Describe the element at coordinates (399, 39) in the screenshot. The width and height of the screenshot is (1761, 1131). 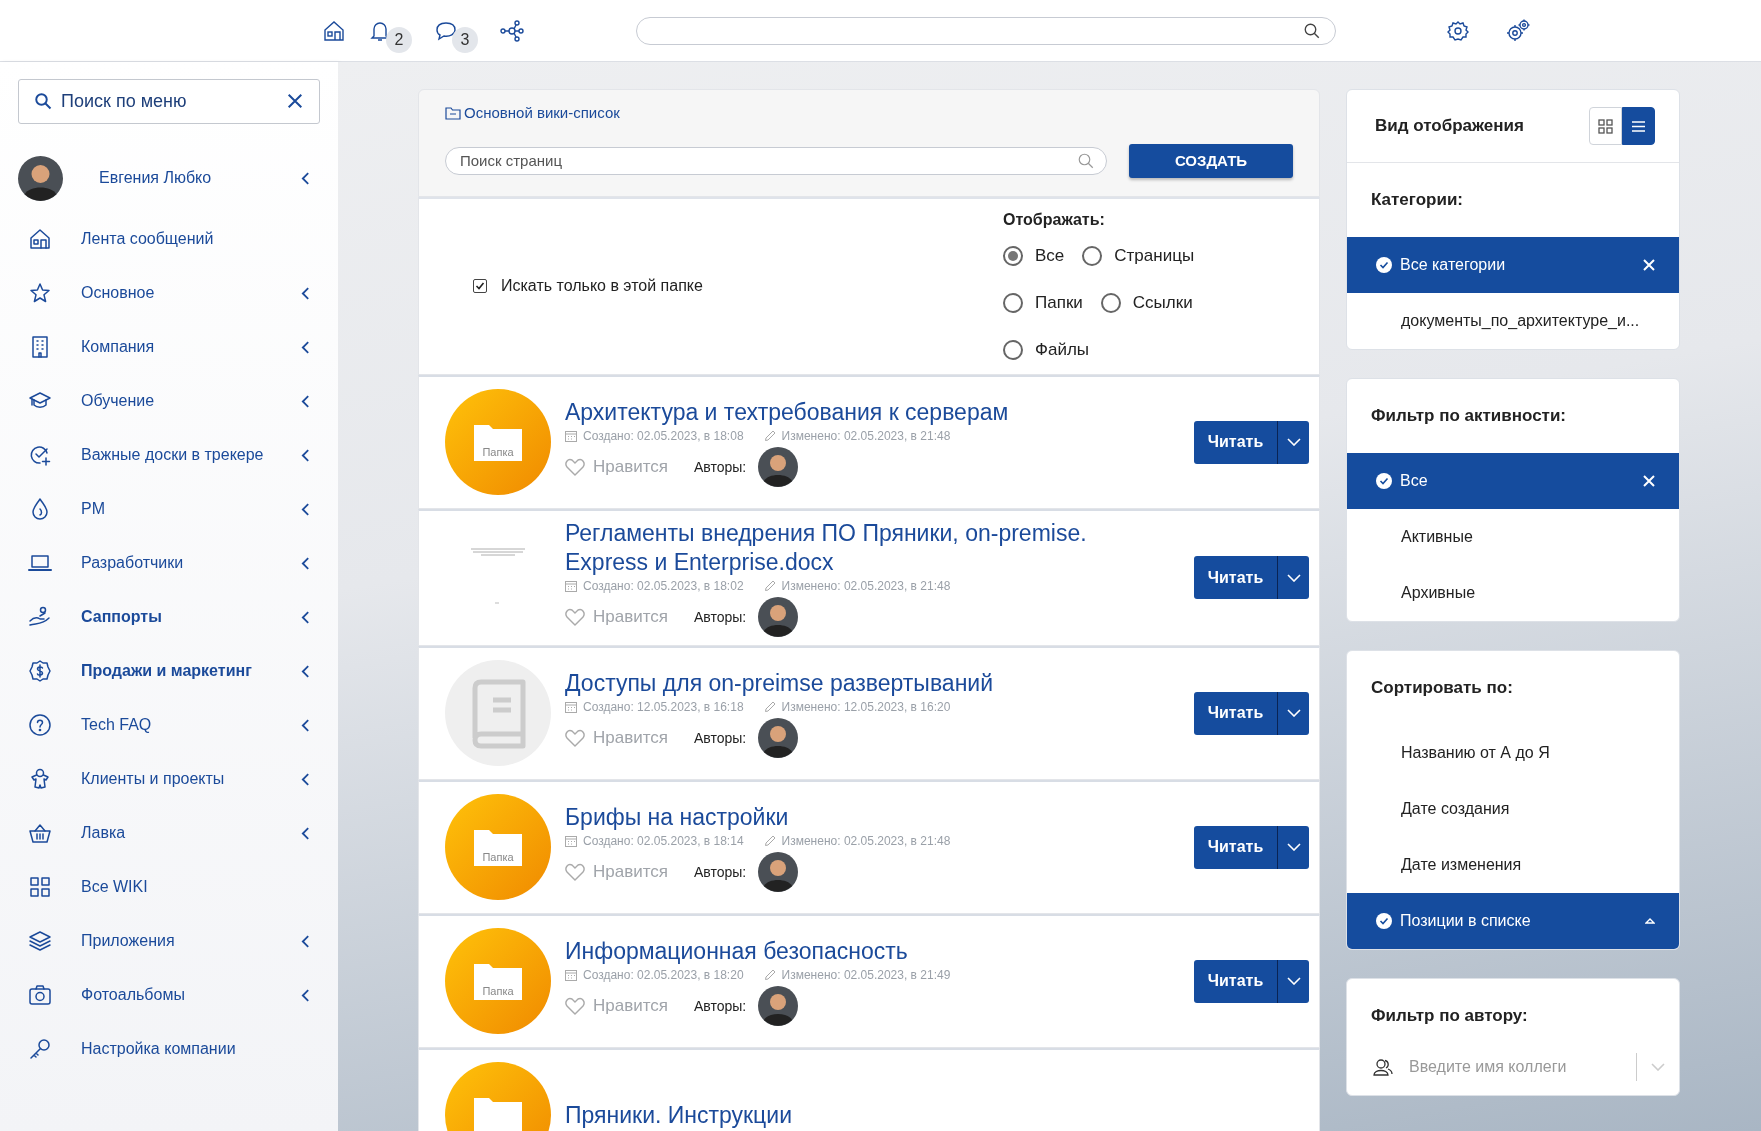
I see `notification-count: 2` at that location.